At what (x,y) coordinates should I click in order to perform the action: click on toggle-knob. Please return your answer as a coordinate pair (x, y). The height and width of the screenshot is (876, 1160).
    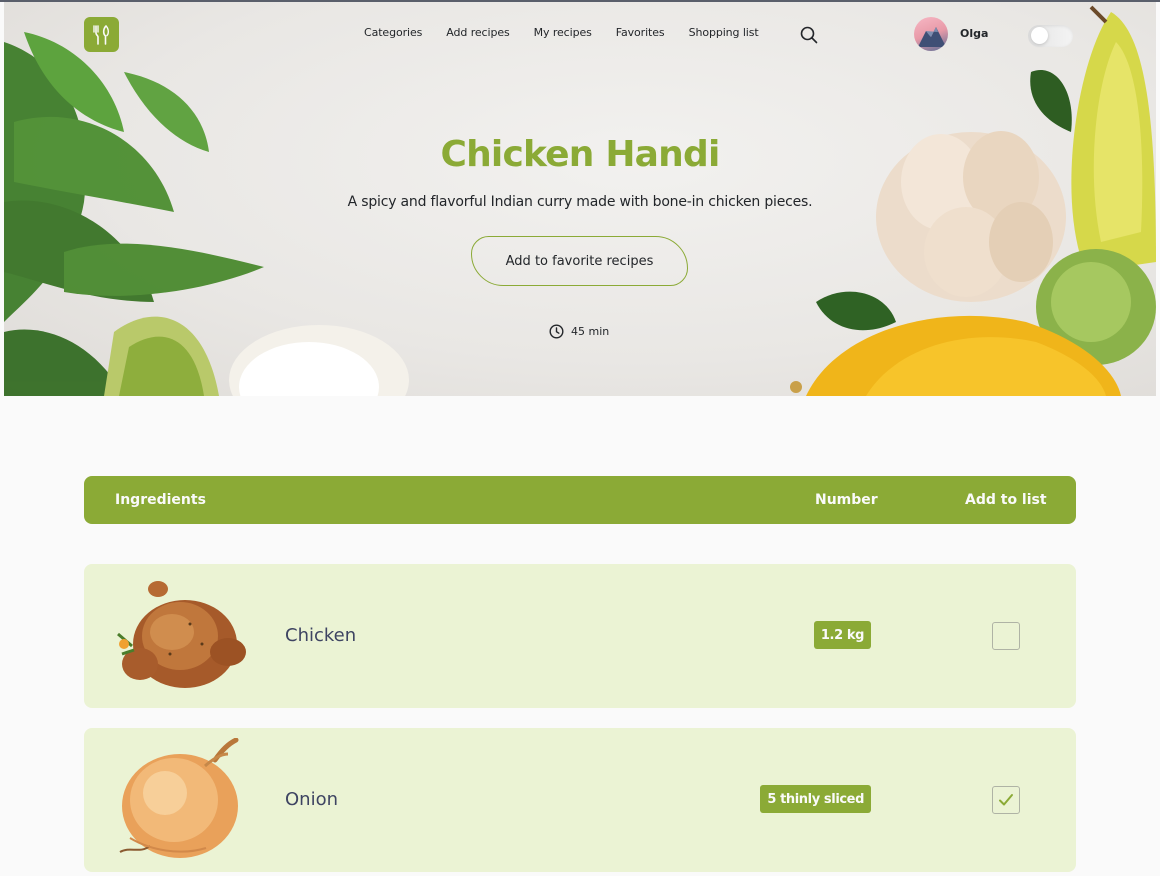
    Looking at the image, I should click on (1039, 35).